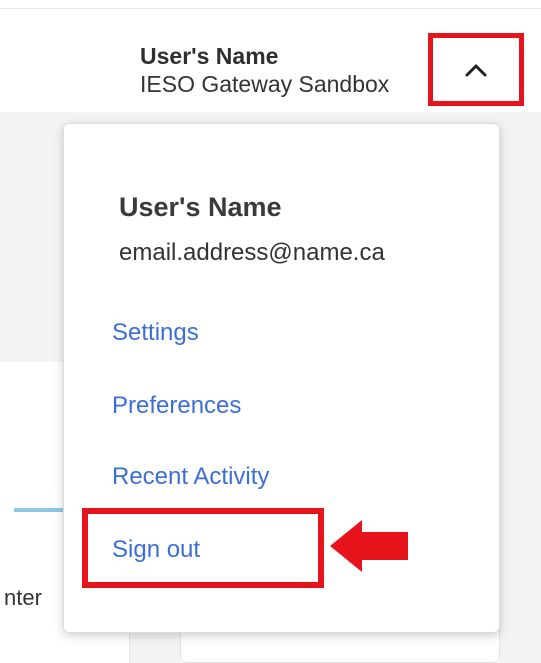 The height and width of the screenshot is (663, 541). What do you see at coordinates (209, 56) in the screenshot?
I see `header-user-name: User's Name` at bounding box center [209, 56].